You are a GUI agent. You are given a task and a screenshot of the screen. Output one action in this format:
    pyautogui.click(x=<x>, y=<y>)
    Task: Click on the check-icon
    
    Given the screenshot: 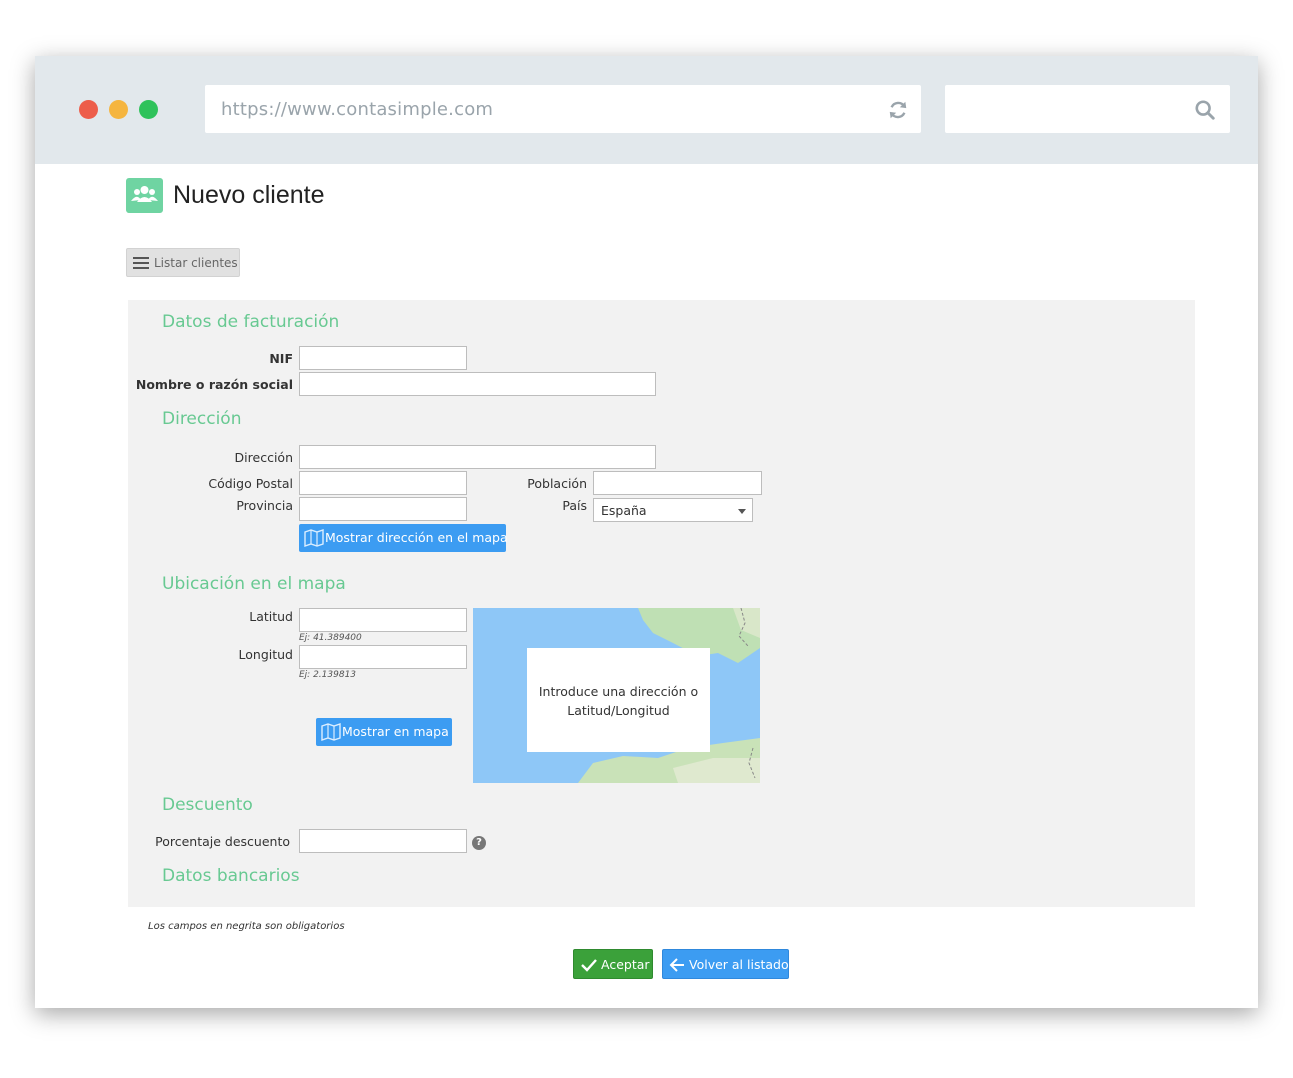 What is the action you would take?
    pyautogui.click(x=589, y=965)
    